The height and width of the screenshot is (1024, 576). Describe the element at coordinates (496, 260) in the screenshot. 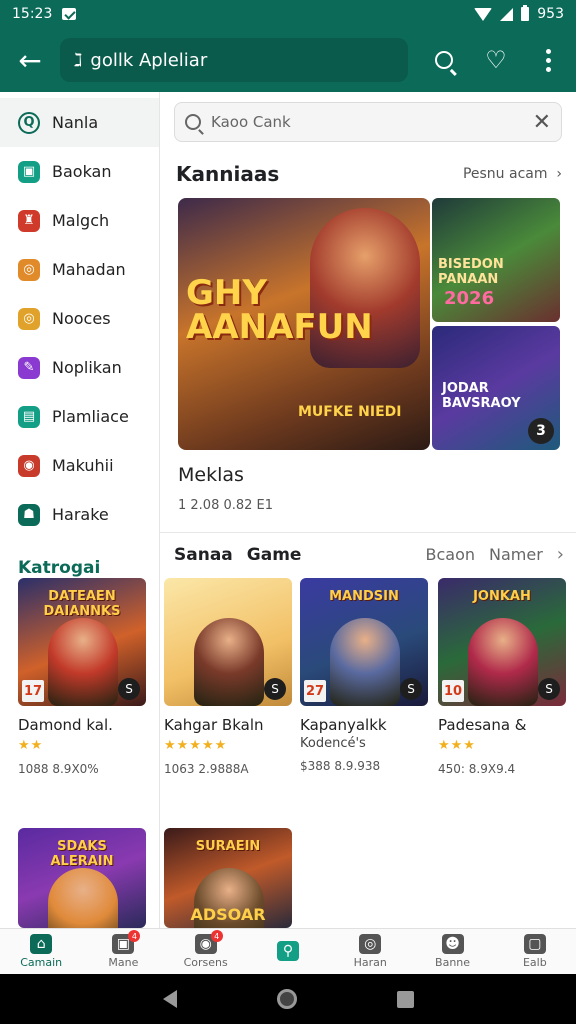

I see `promo-tile-1: BISEDON PANAAN 2026` at that location.